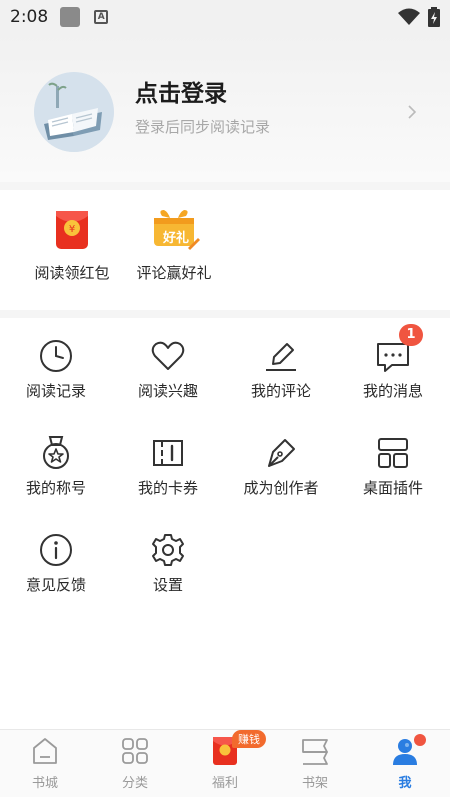 Image resolution: width=450 pixels, height=797 pixels. I want to click on house-icon, so click(45, 751).